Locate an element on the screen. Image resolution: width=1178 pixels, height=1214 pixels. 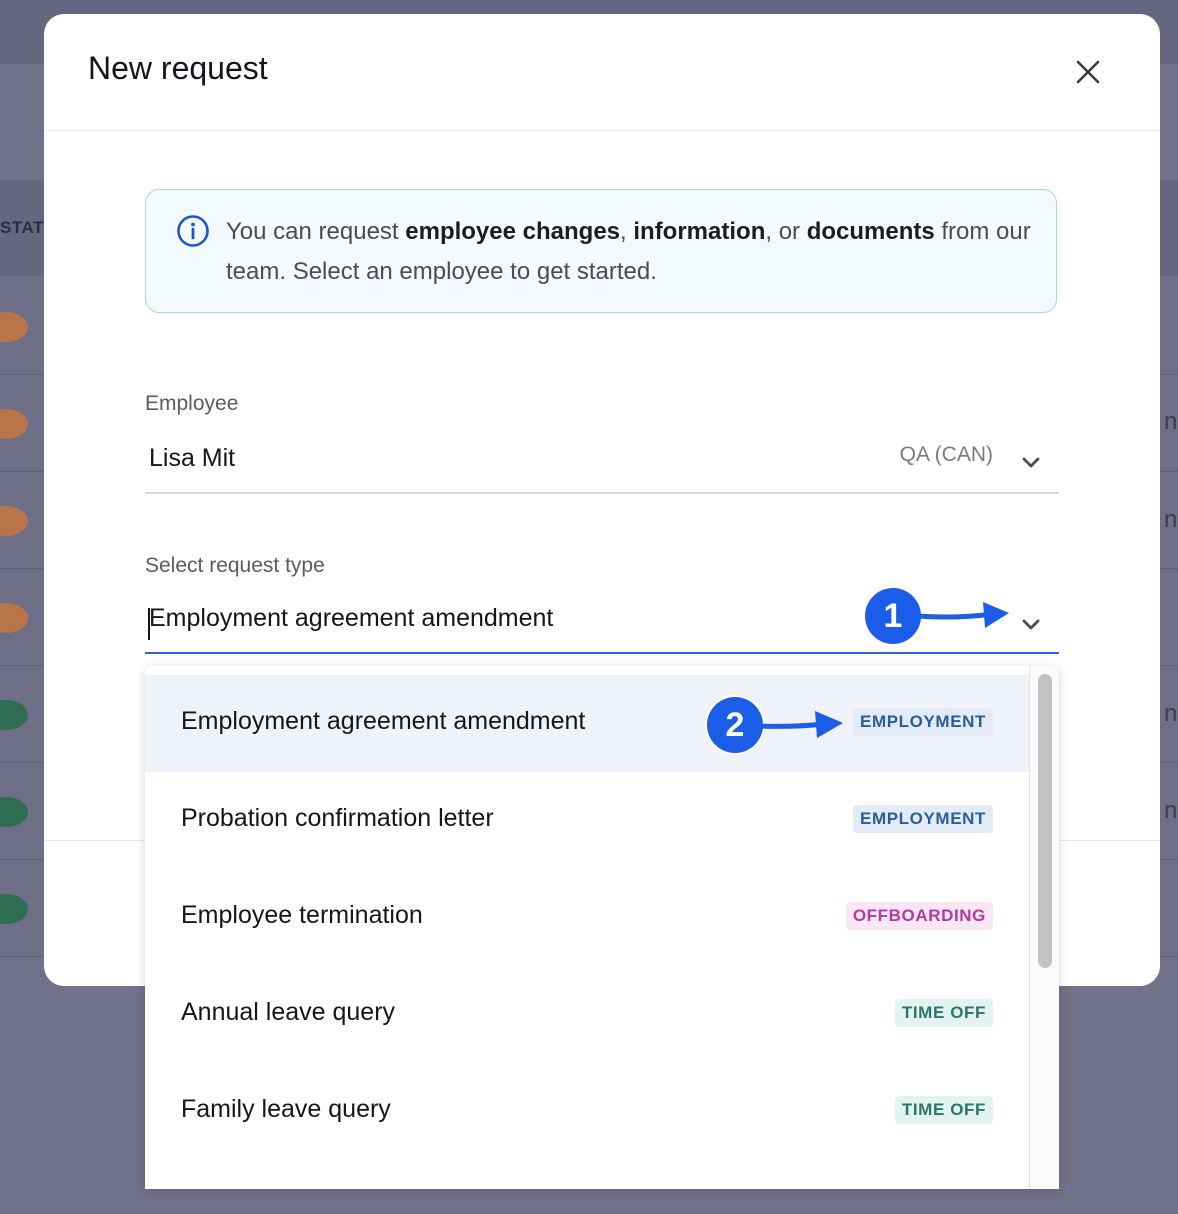
dropdown-option: Annual leave query TIME OFF is located at coordinates (587, 1014).